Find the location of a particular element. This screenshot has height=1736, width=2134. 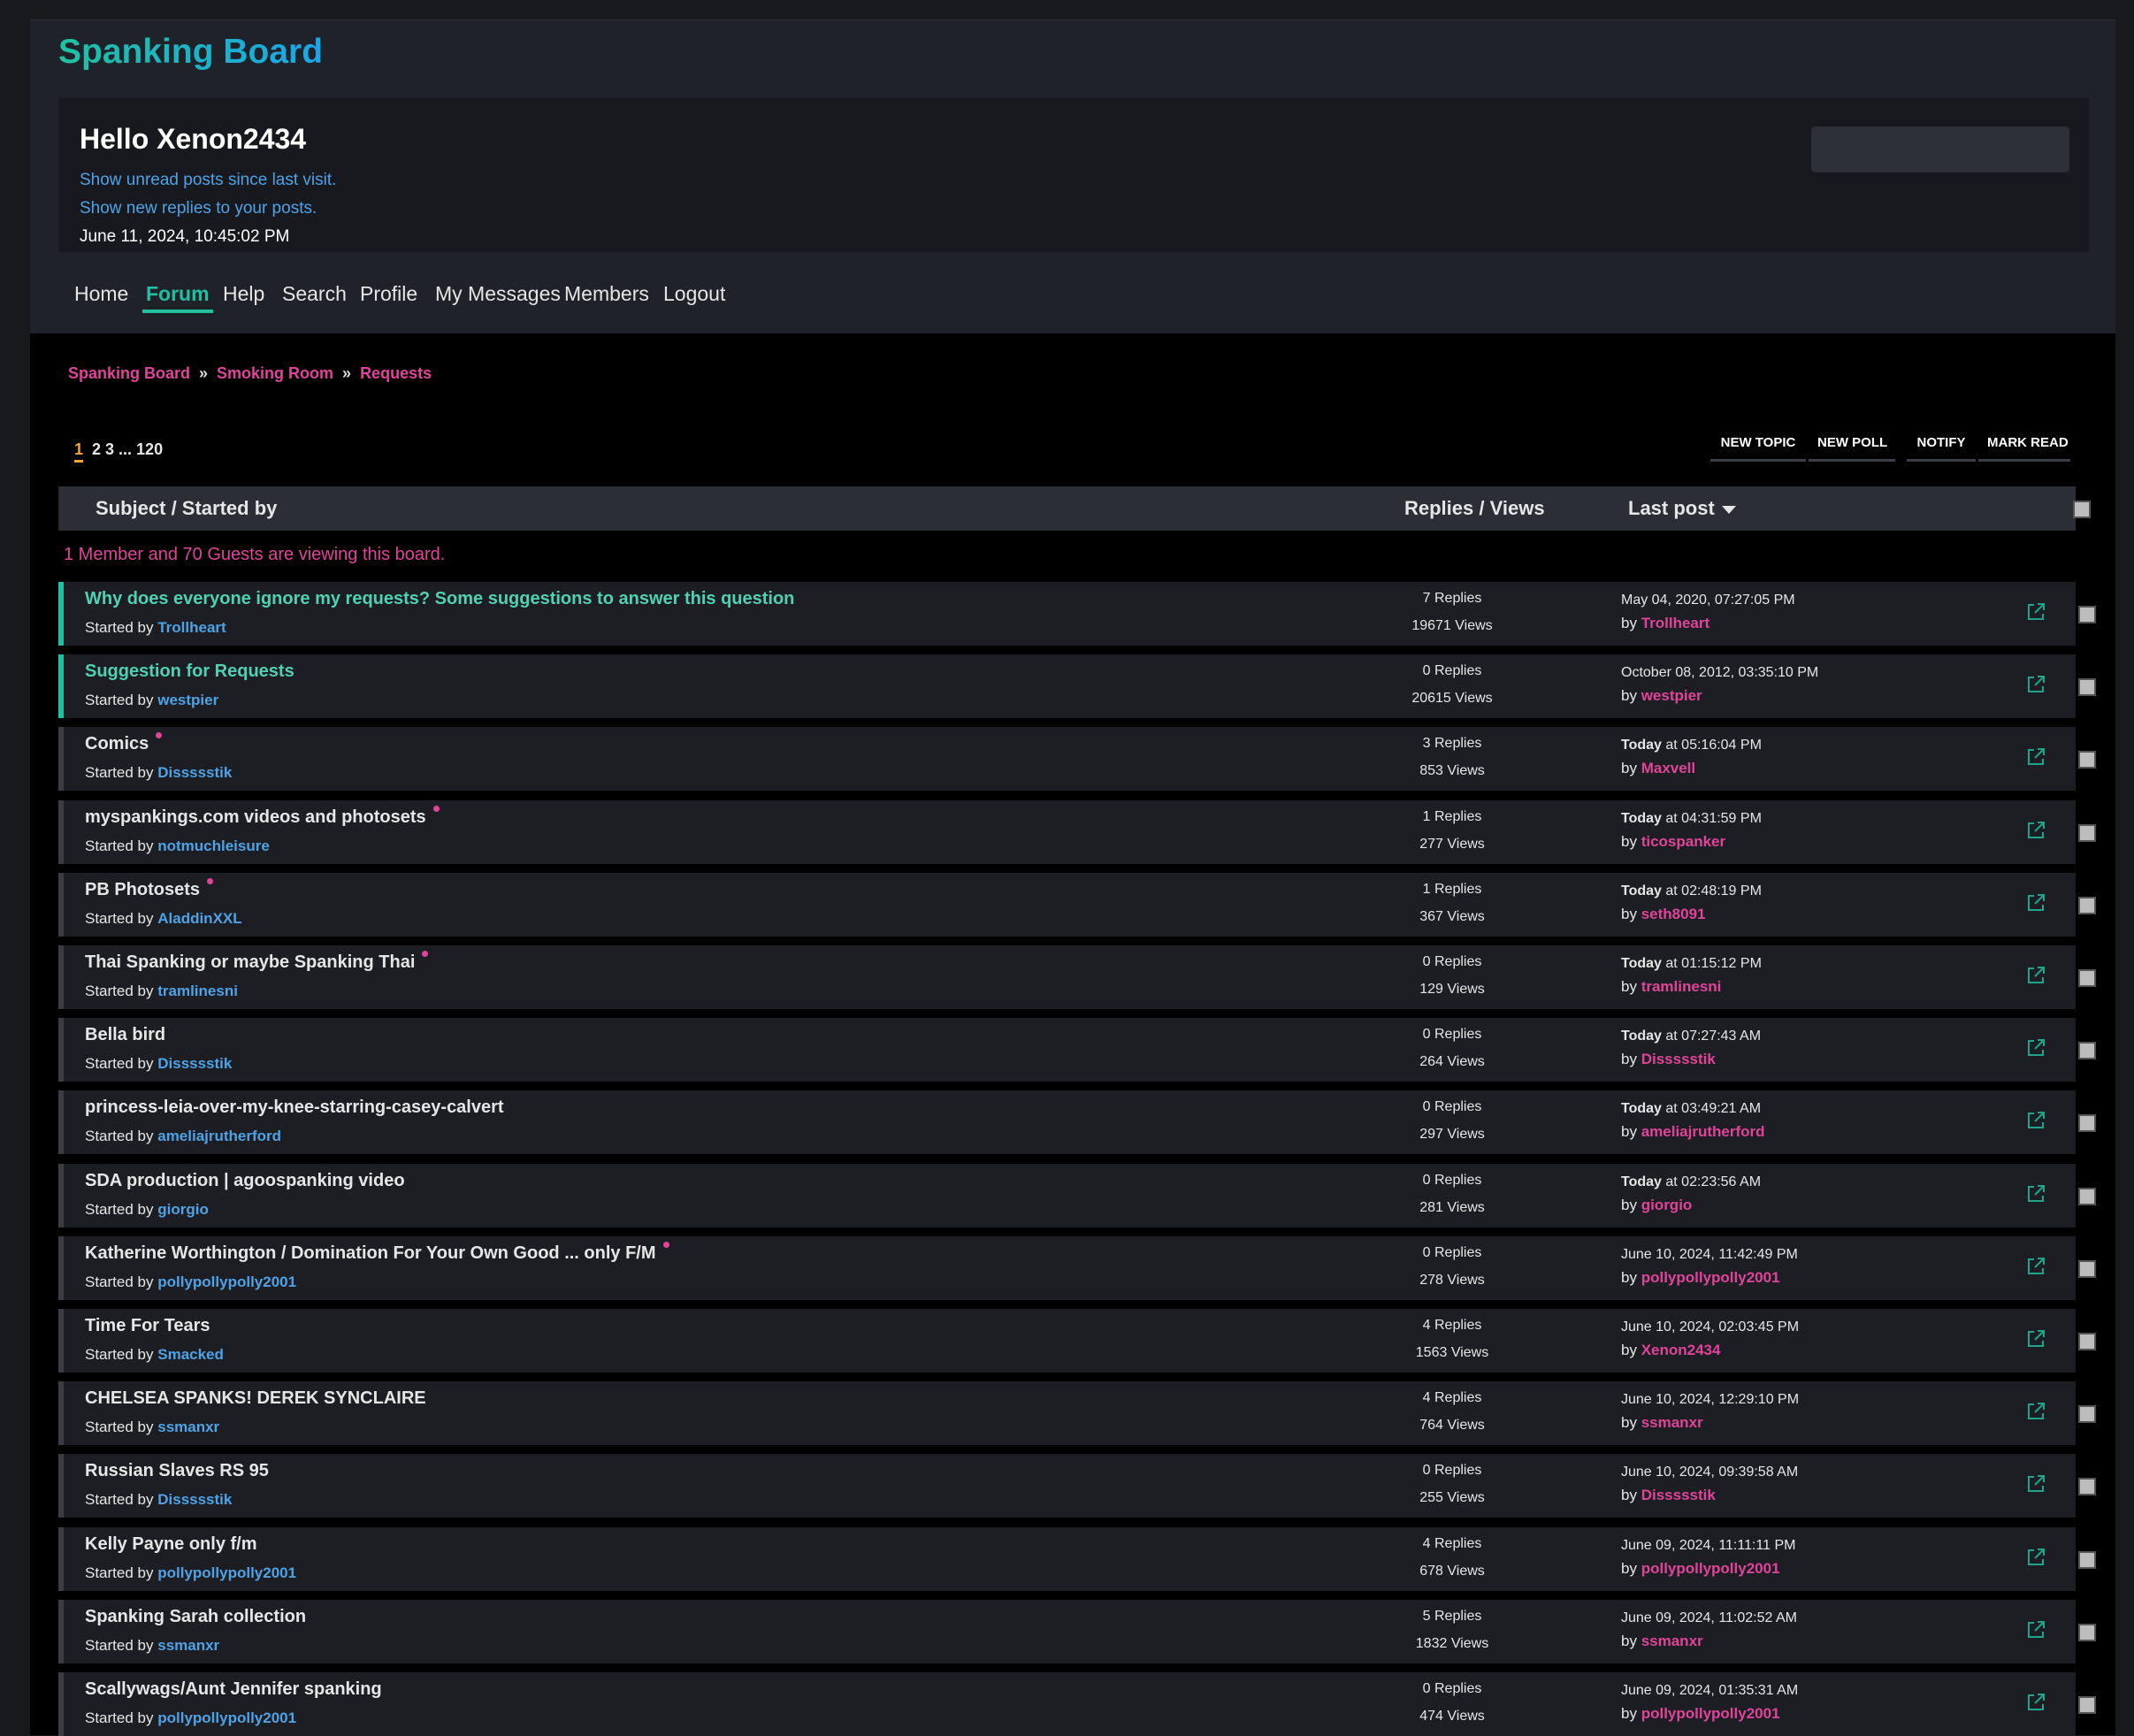

replies-column-header: Replies / Views is located at coordinates (1474, 508).